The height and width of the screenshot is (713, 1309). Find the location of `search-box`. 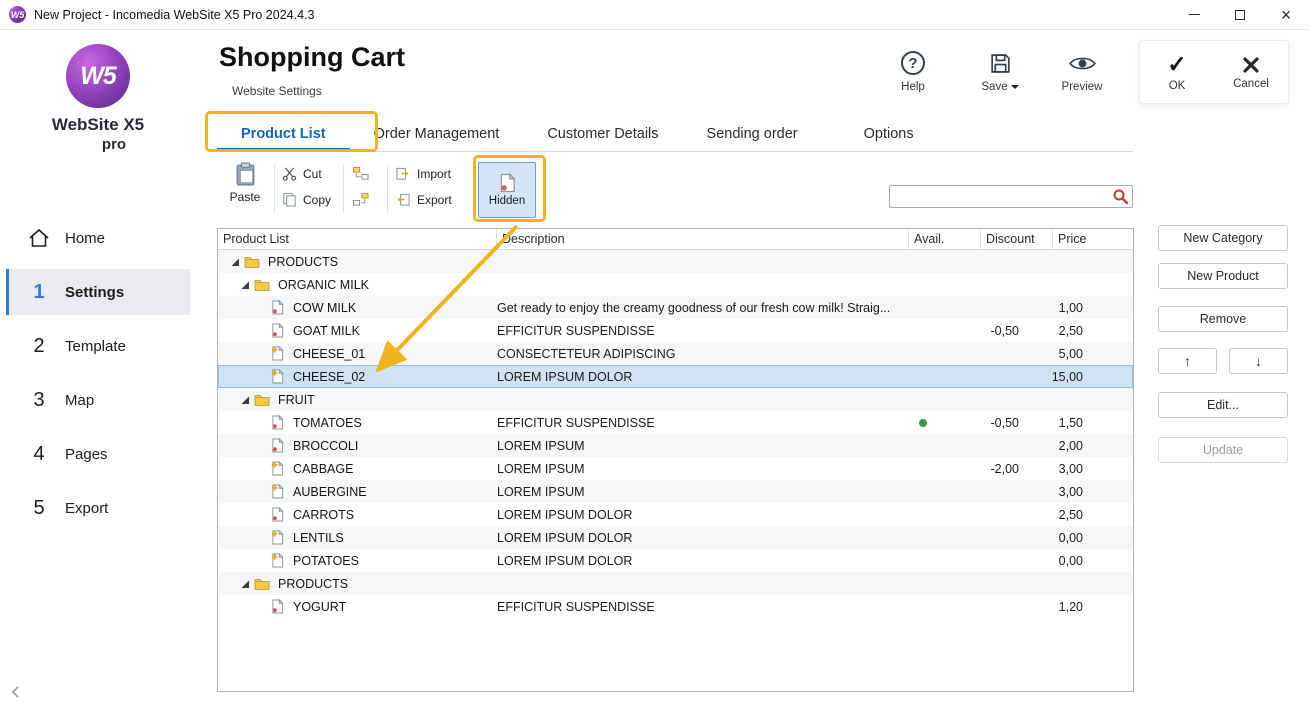

search-box is located at coordinates (1011, 196).